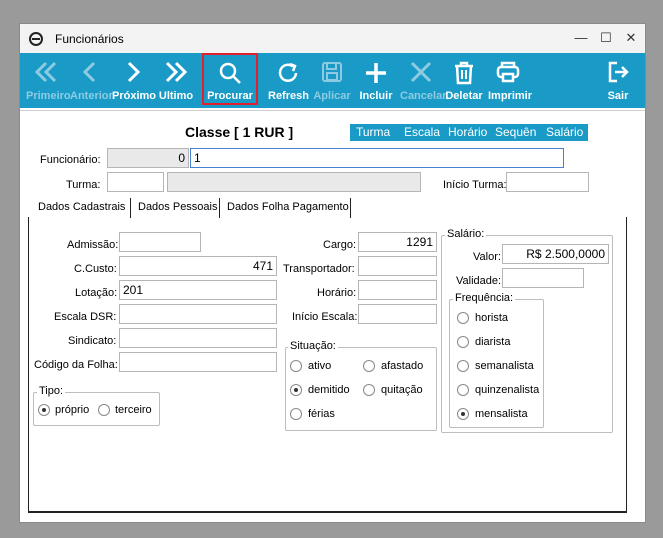 The height and width of the screenshot is (538, 663). I want to click on situacao-afastado-label: afastado, so click(402, 366).